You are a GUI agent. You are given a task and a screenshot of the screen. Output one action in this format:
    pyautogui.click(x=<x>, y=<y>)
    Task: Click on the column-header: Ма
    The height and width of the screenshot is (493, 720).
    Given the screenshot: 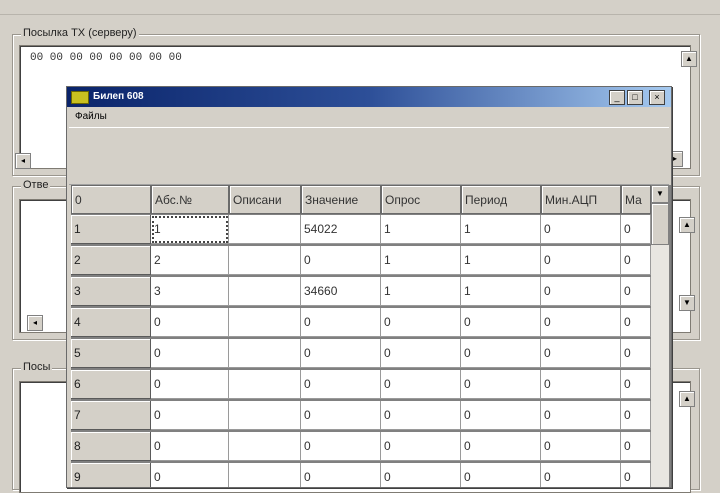 What is the action you would take?
    pyautogui.click(x=636, y=199)
    